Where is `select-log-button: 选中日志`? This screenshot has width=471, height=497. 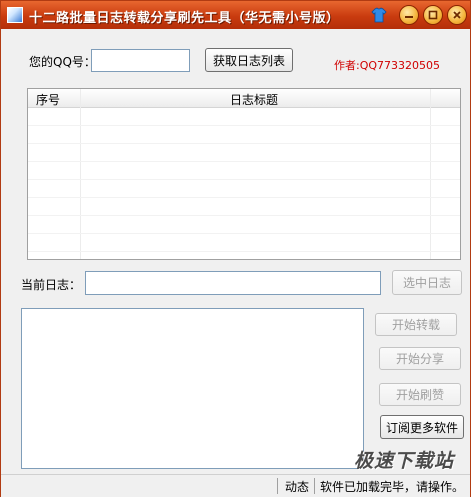 select-log-button: 选中日志 is located at coordinates (427, 282).